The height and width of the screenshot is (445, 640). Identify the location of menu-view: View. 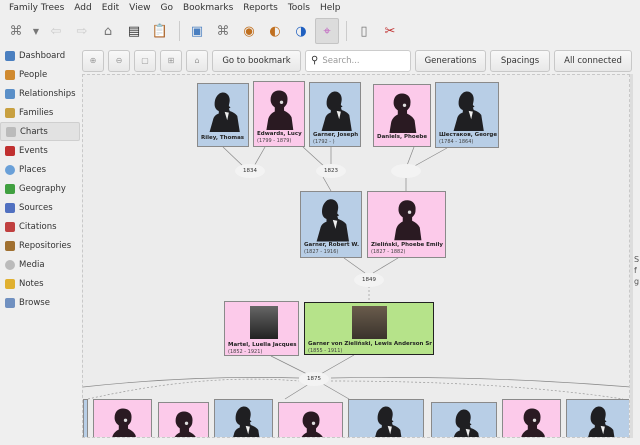
(139, 8).